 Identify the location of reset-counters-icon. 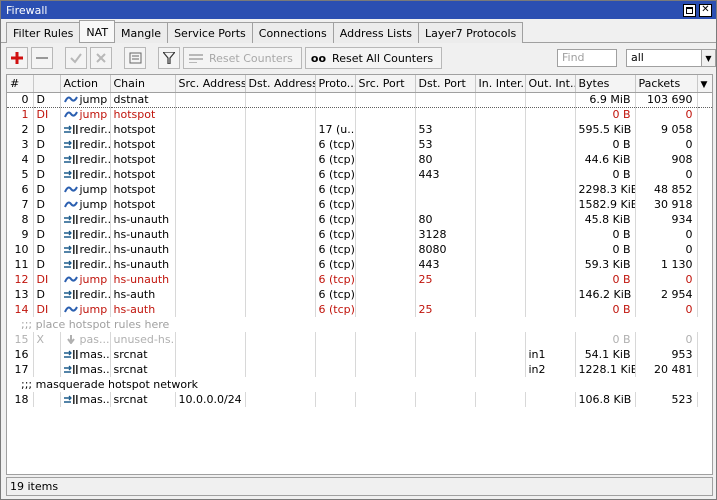
(196, 58).